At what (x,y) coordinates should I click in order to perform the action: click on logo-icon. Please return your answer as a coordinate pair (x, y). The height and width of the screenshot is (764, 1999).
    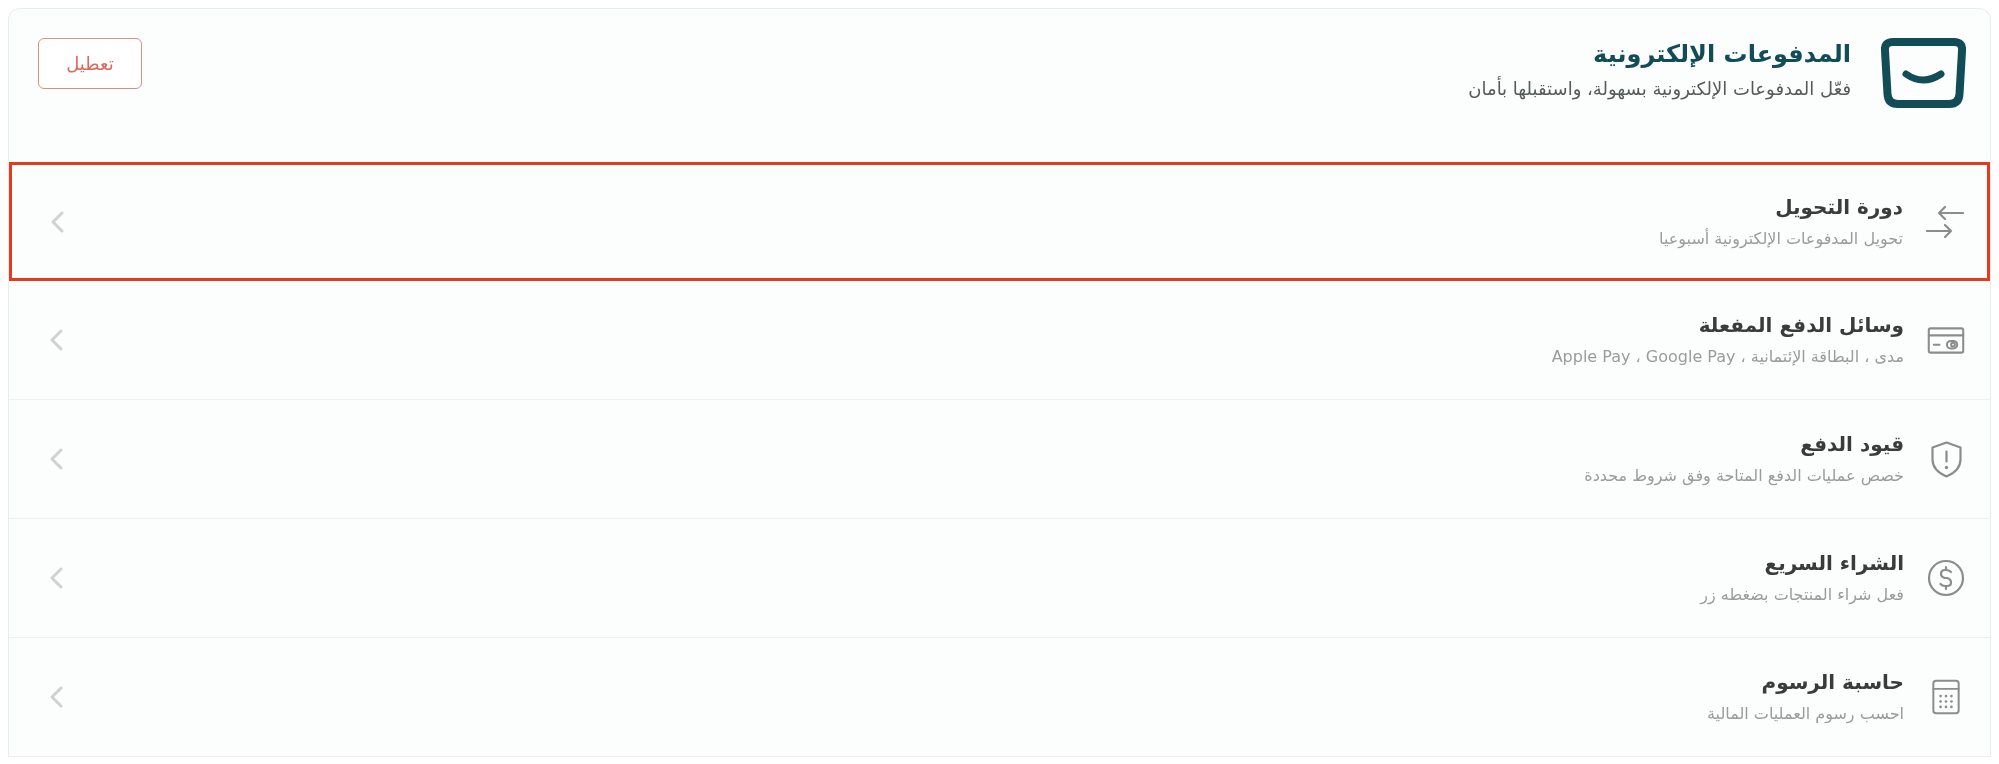
    Looking at the image, I should click on (1923, 73).